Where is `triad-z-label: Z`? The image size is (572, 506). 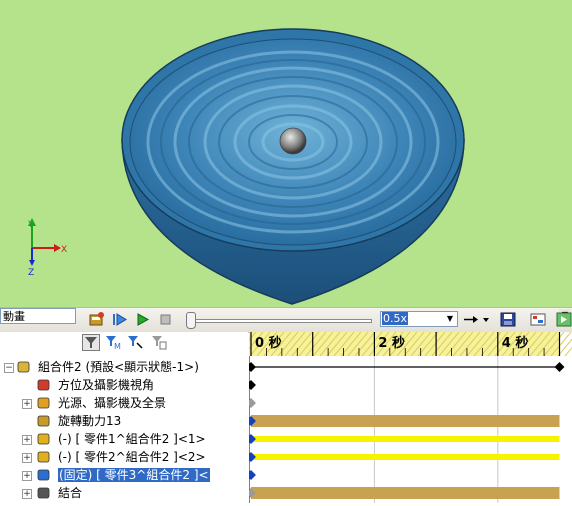
triad-z-label: Z is located at coordinates (31, 273).